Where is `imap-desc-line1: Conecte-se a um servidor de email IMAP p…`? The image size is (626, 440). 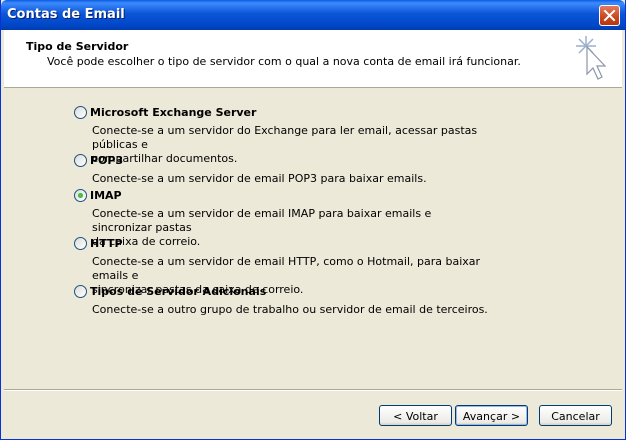 imap-desc-line1: Conecte-se a um servidor de email IMAP p… is located at coordinates (262, 220).